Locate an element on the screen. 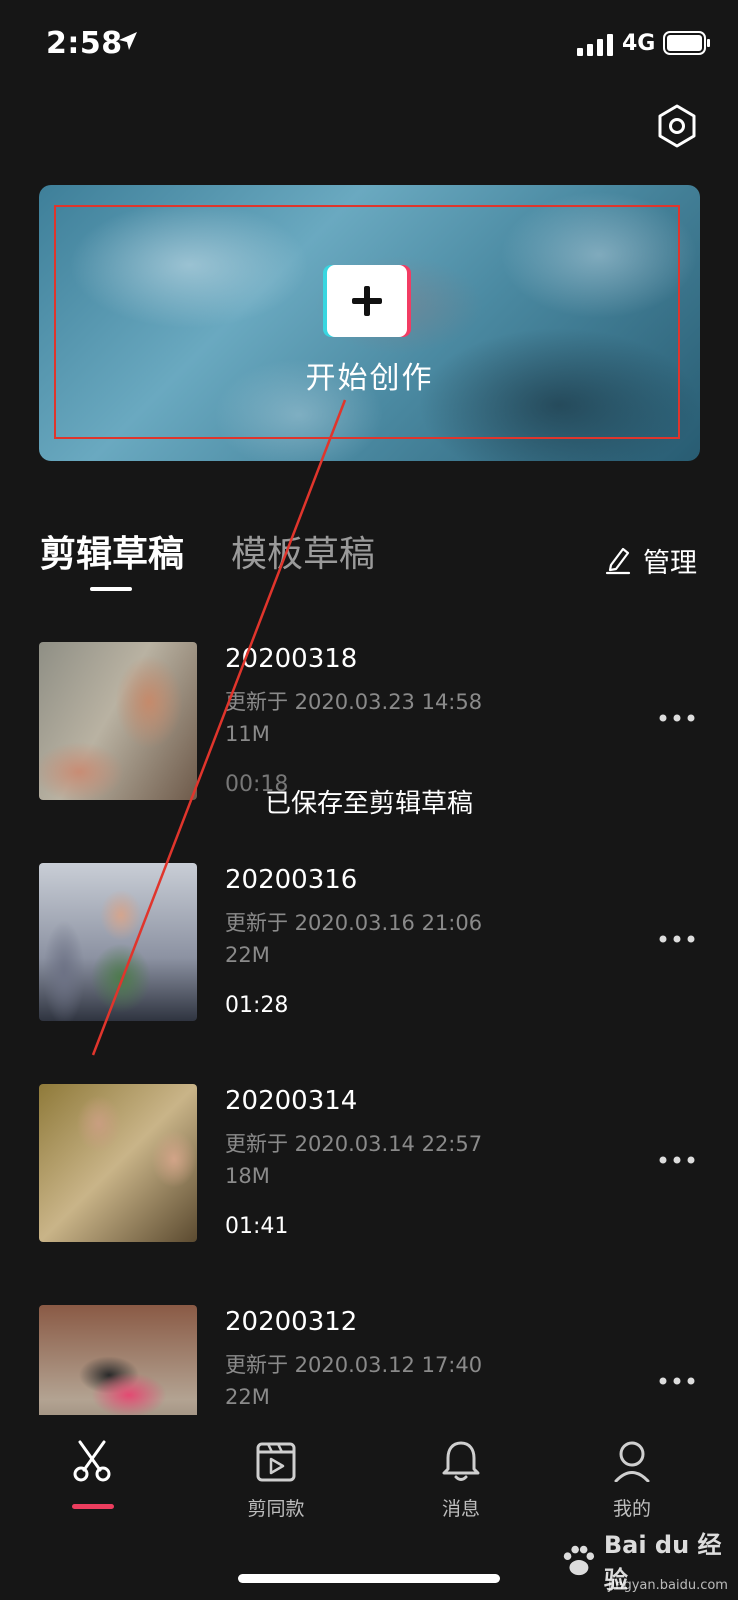  draft-size: 11M is located at coordinates (247, 734).